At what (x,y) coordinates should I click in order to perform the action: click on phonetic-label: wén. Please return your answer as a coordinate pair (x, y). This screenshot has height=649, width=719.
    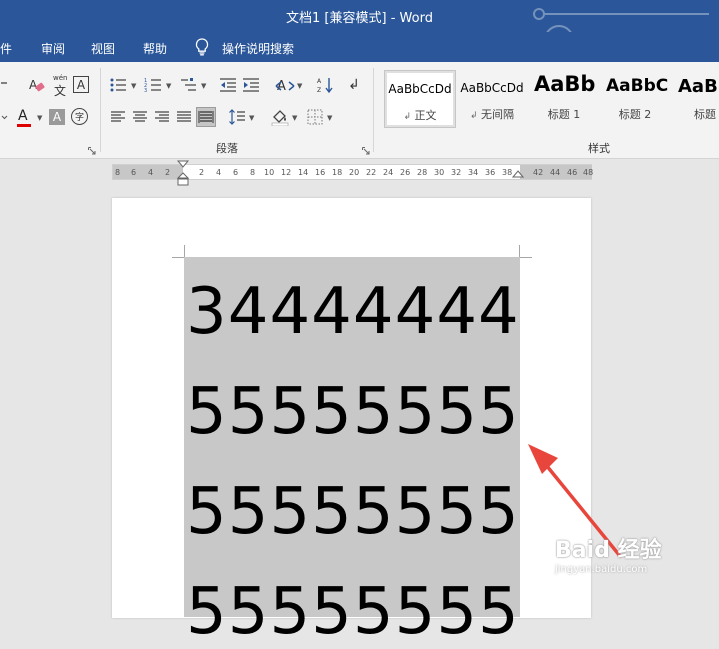
    Looking at the image, I should click on (60, 78).